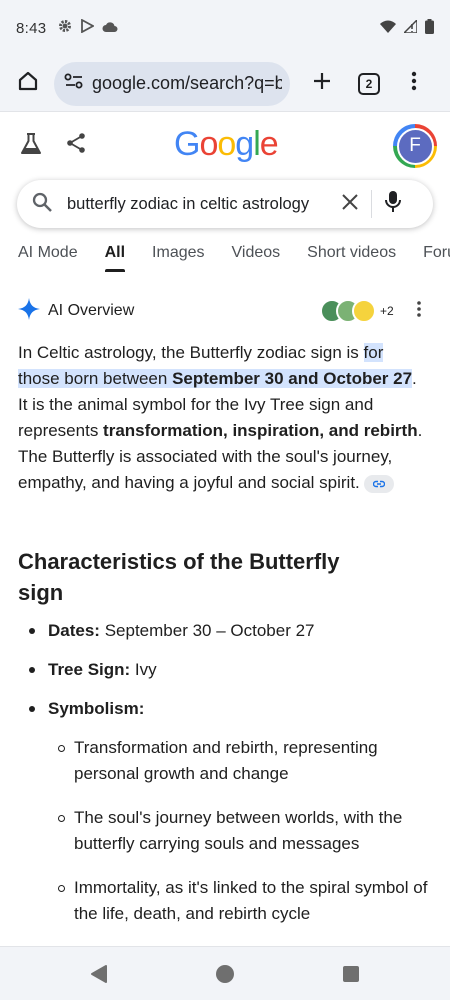 Image resolution: width=450 pixels, height=1000 pixels. I want to click on list-item: Symbolism:, so click(223, 708).